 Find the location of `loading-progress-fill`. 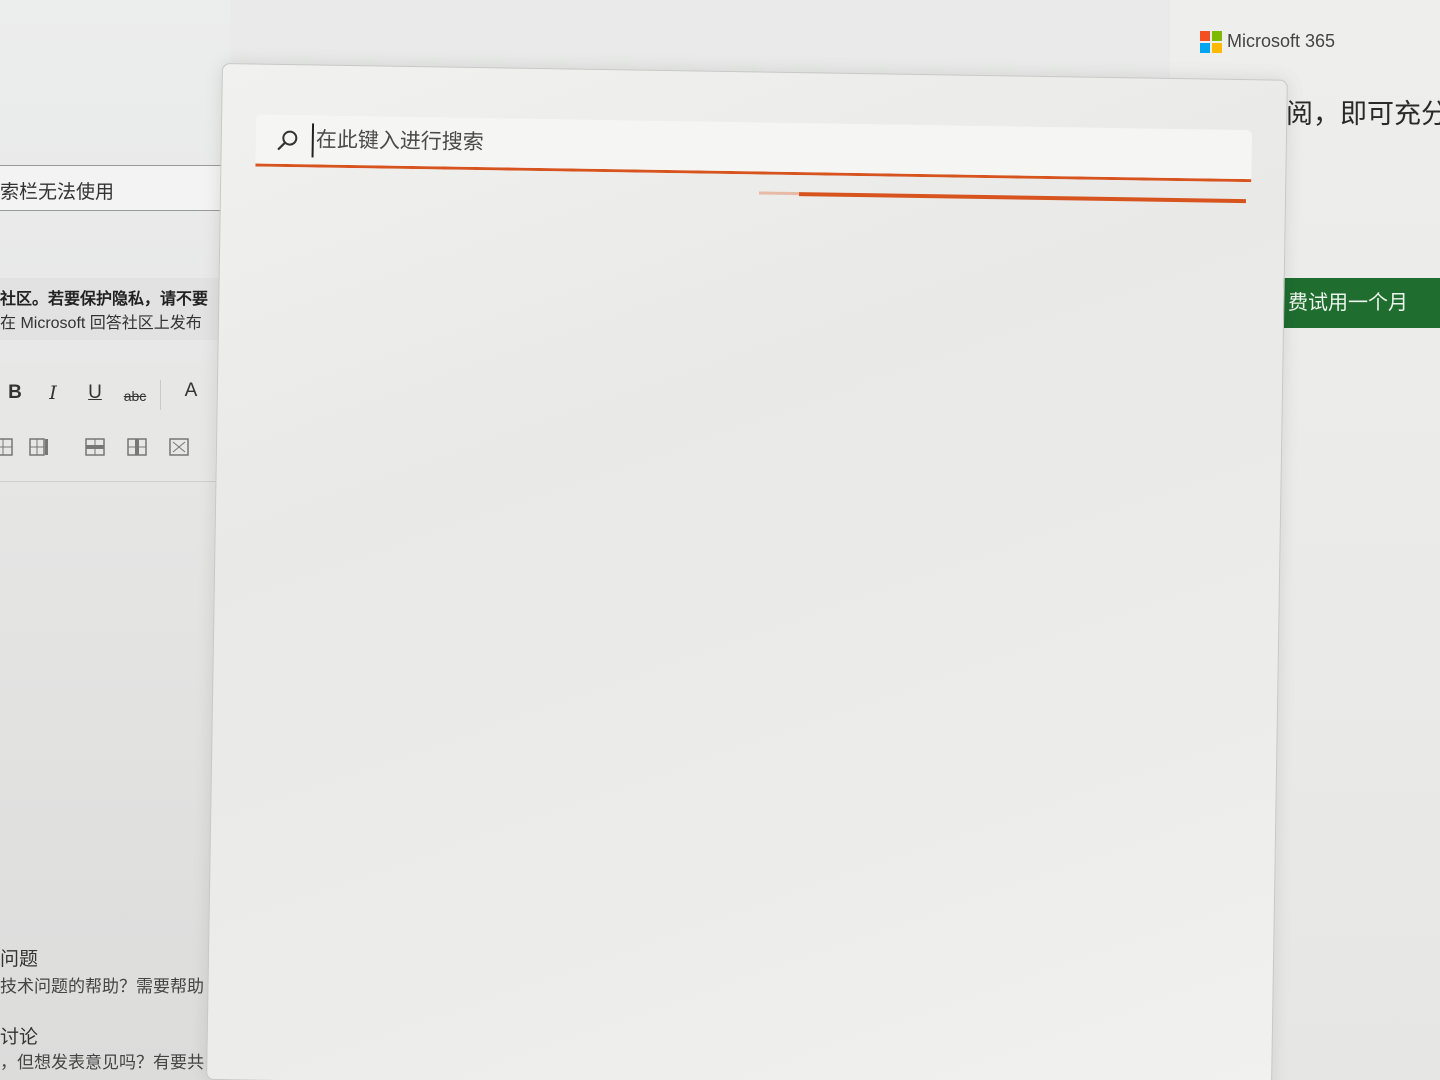

loading-progress-fill is located at coordinates (1022, 198).